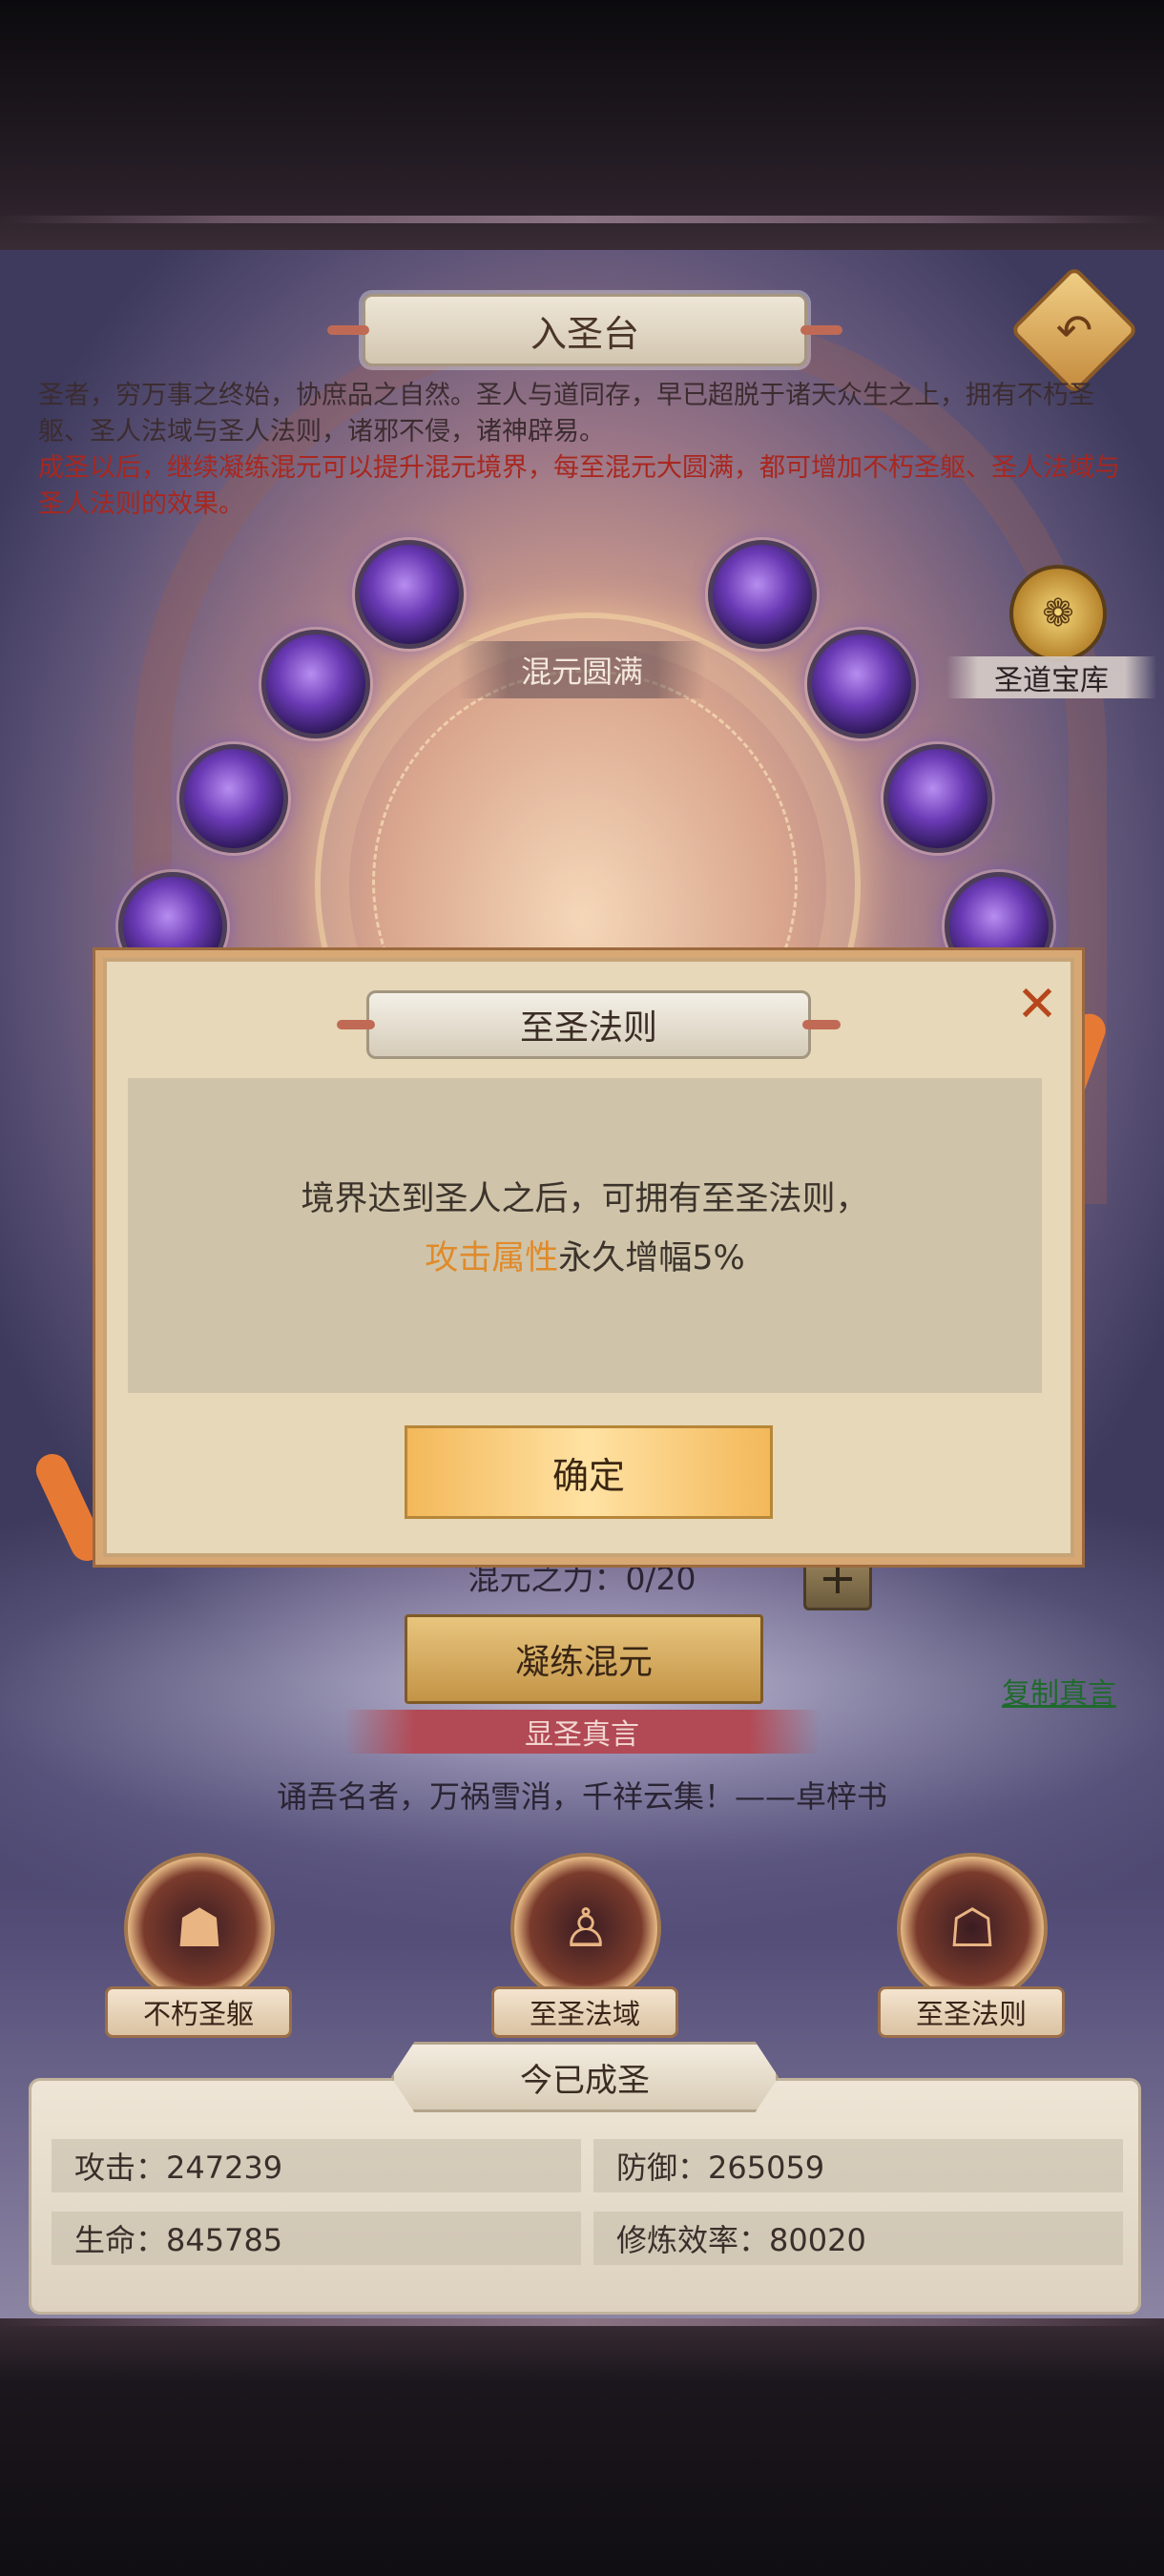 The width and height of the screenshot is (1164, 2576). I want to click on bottom-bar, so click(582, 2447).